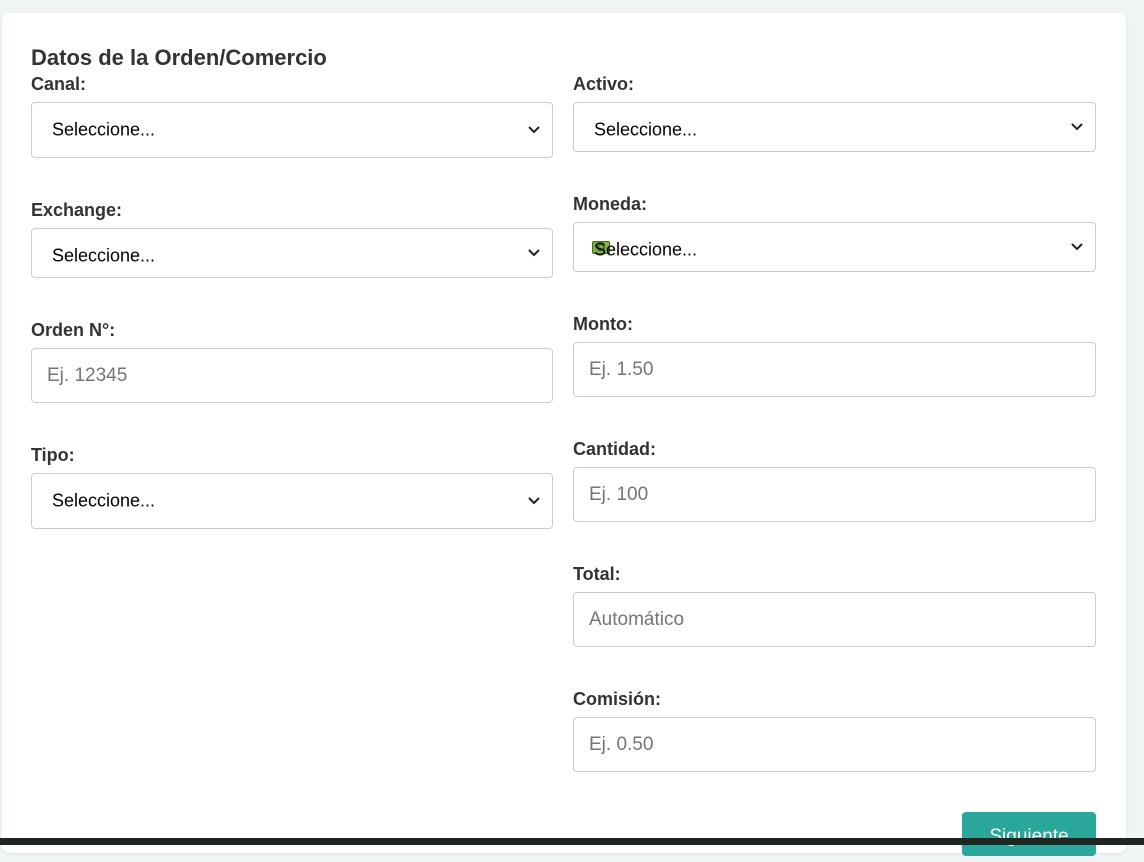  What do you see at coordinates (834, 744) in the screenshot?
I see `comision-input: Ej. 0.50` at bounding box center [834, 744].